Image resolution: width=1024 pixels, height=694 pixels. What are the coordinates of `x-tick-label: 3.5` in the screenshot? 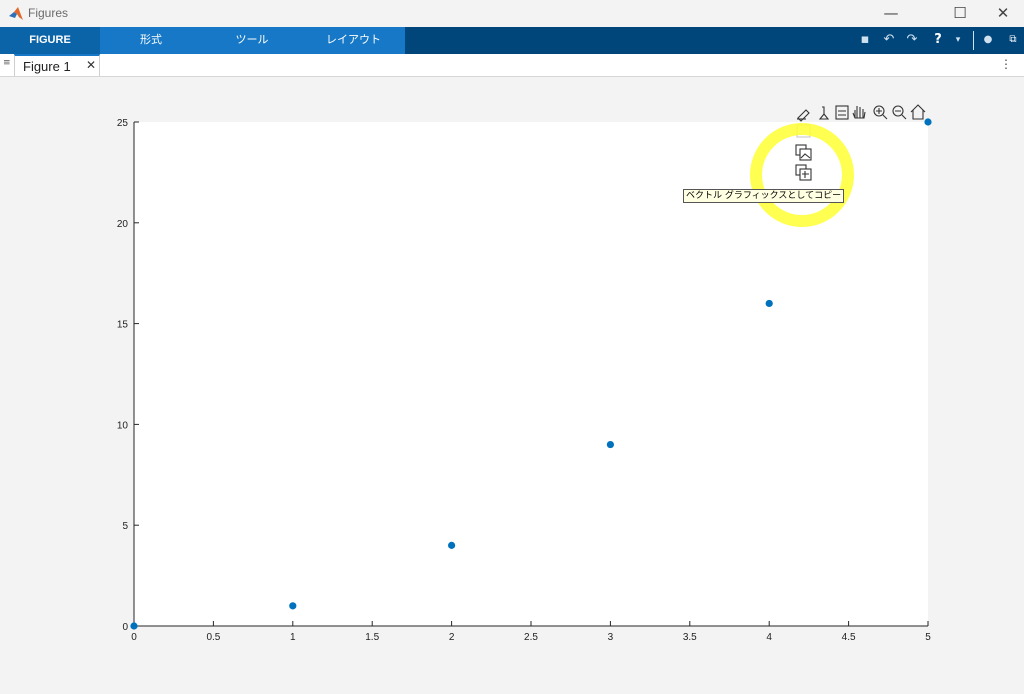 It's located at (690, 637).